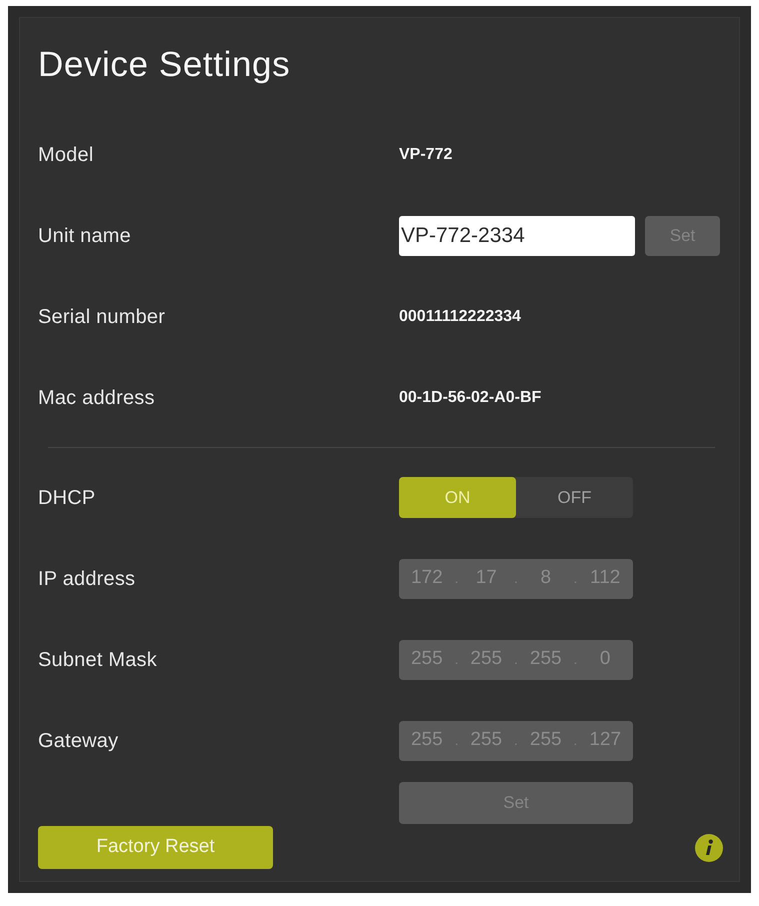 This screenshot has height=906, width=759. Describe the element at coordinates (67, 498) in the screenshot. I see `field-label: DHCP` at that location.